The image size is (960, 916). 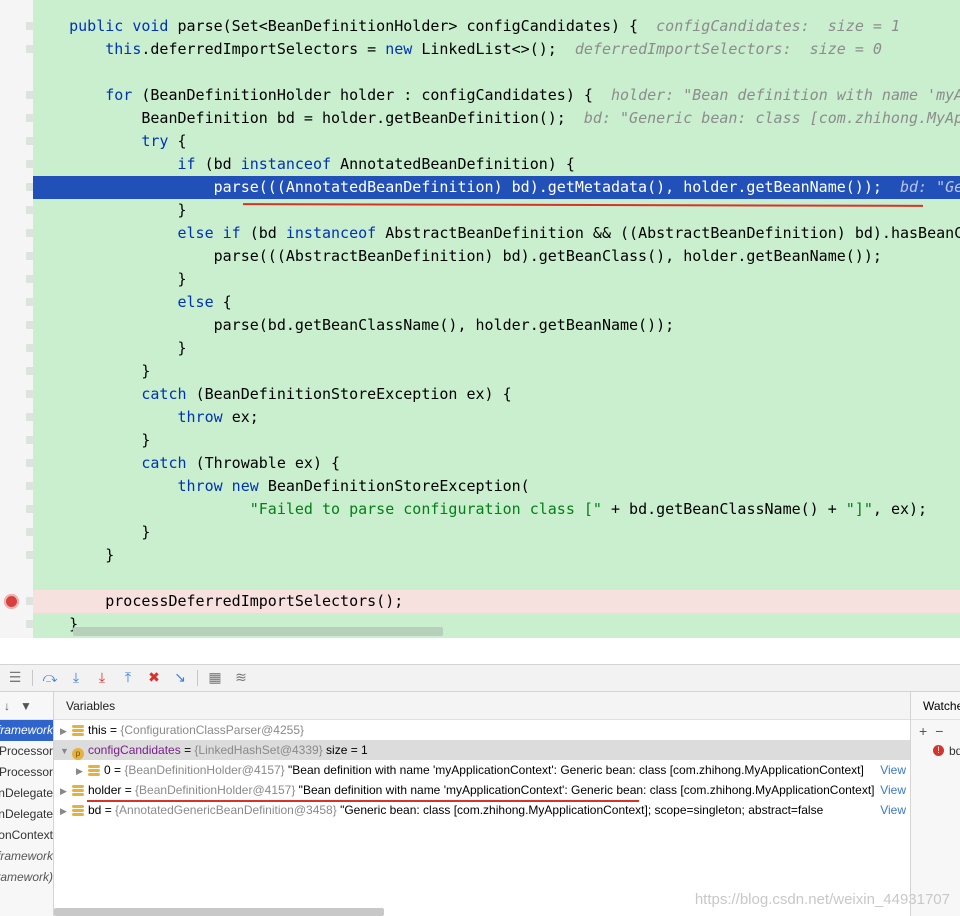 I want to click on stack-frame: springframework, so click(x=26, y=730).